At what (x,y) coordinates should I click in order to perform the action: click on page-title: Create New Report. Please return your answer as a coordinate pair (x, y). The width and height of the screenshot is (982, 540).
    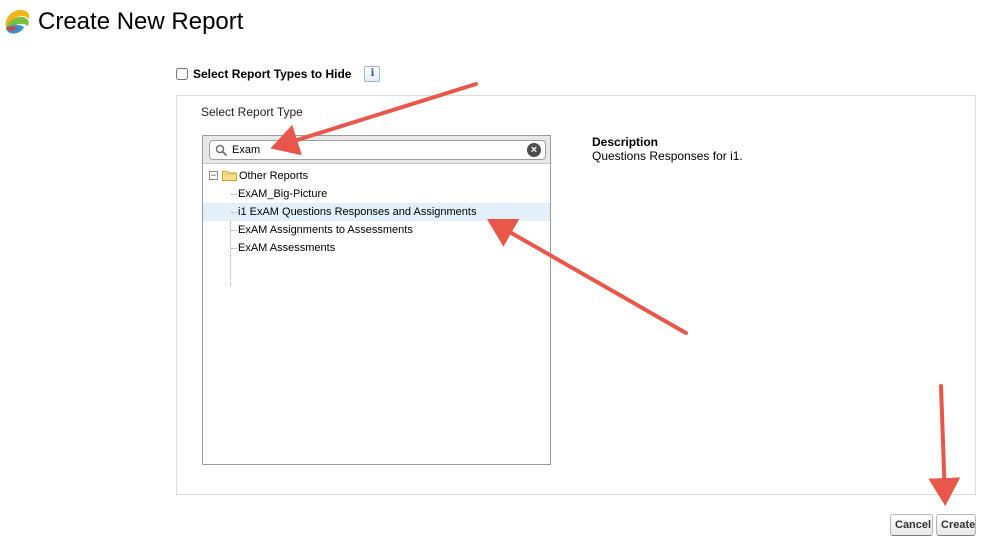
    Looking at the image, I should click on (141, 21).